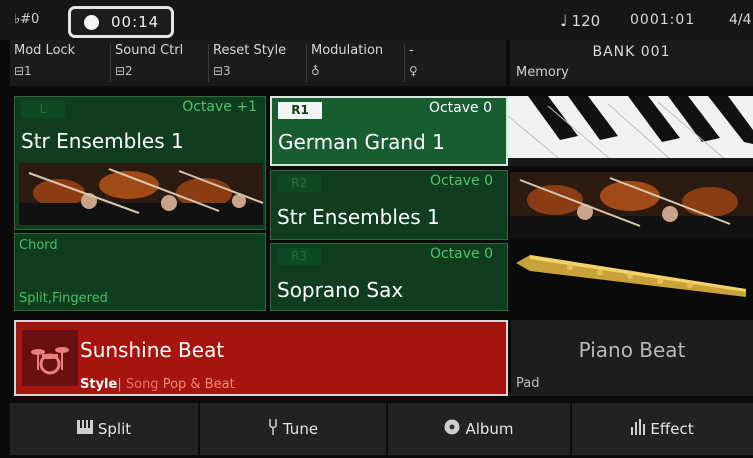 This screenshot has height=458, width=753. What do you see at coordinates (219, 107) in the screenshot?
I see `octave-left: Octave +1` at bounding box center [219, 107].